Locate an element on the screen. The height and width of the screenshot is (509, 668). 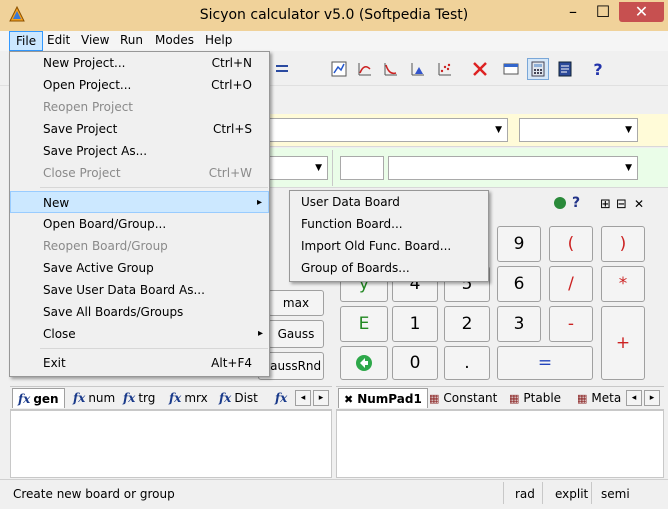
tools-icon: ✖ is located at coordinates (349, 399).